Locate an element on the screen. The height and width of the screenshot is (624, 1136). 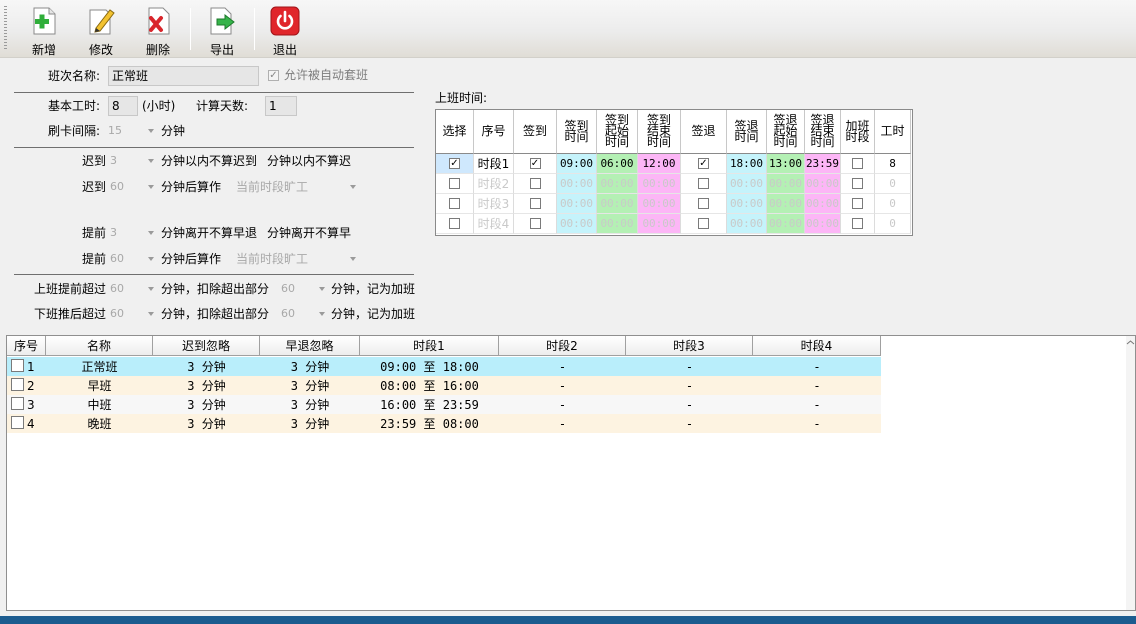
grid-header-name: 名称 is located at coordinates (99, 346).